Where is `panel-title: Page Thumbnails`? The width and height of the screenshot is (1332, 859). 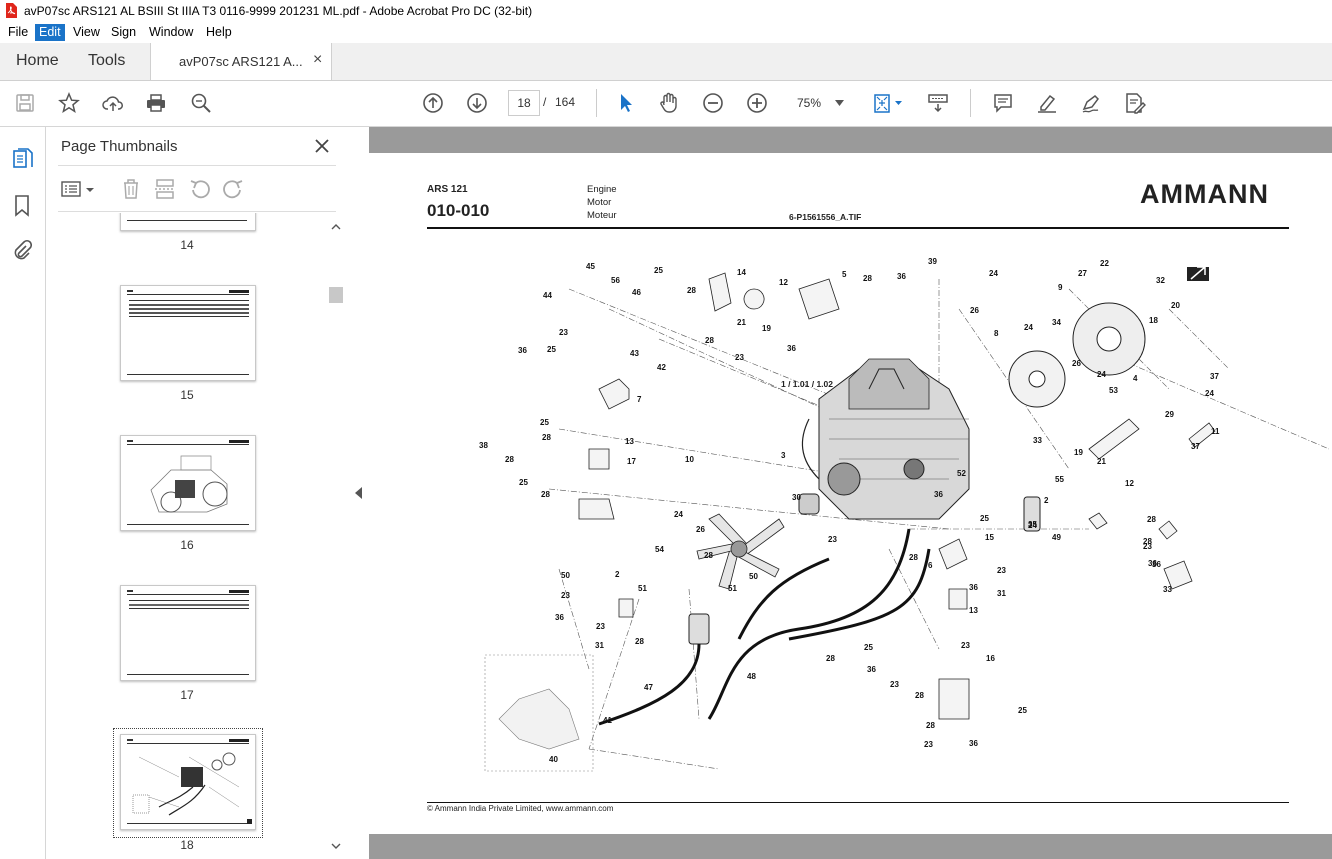 panel-title: Page Thumbnails is located at coordinates (119, 146).